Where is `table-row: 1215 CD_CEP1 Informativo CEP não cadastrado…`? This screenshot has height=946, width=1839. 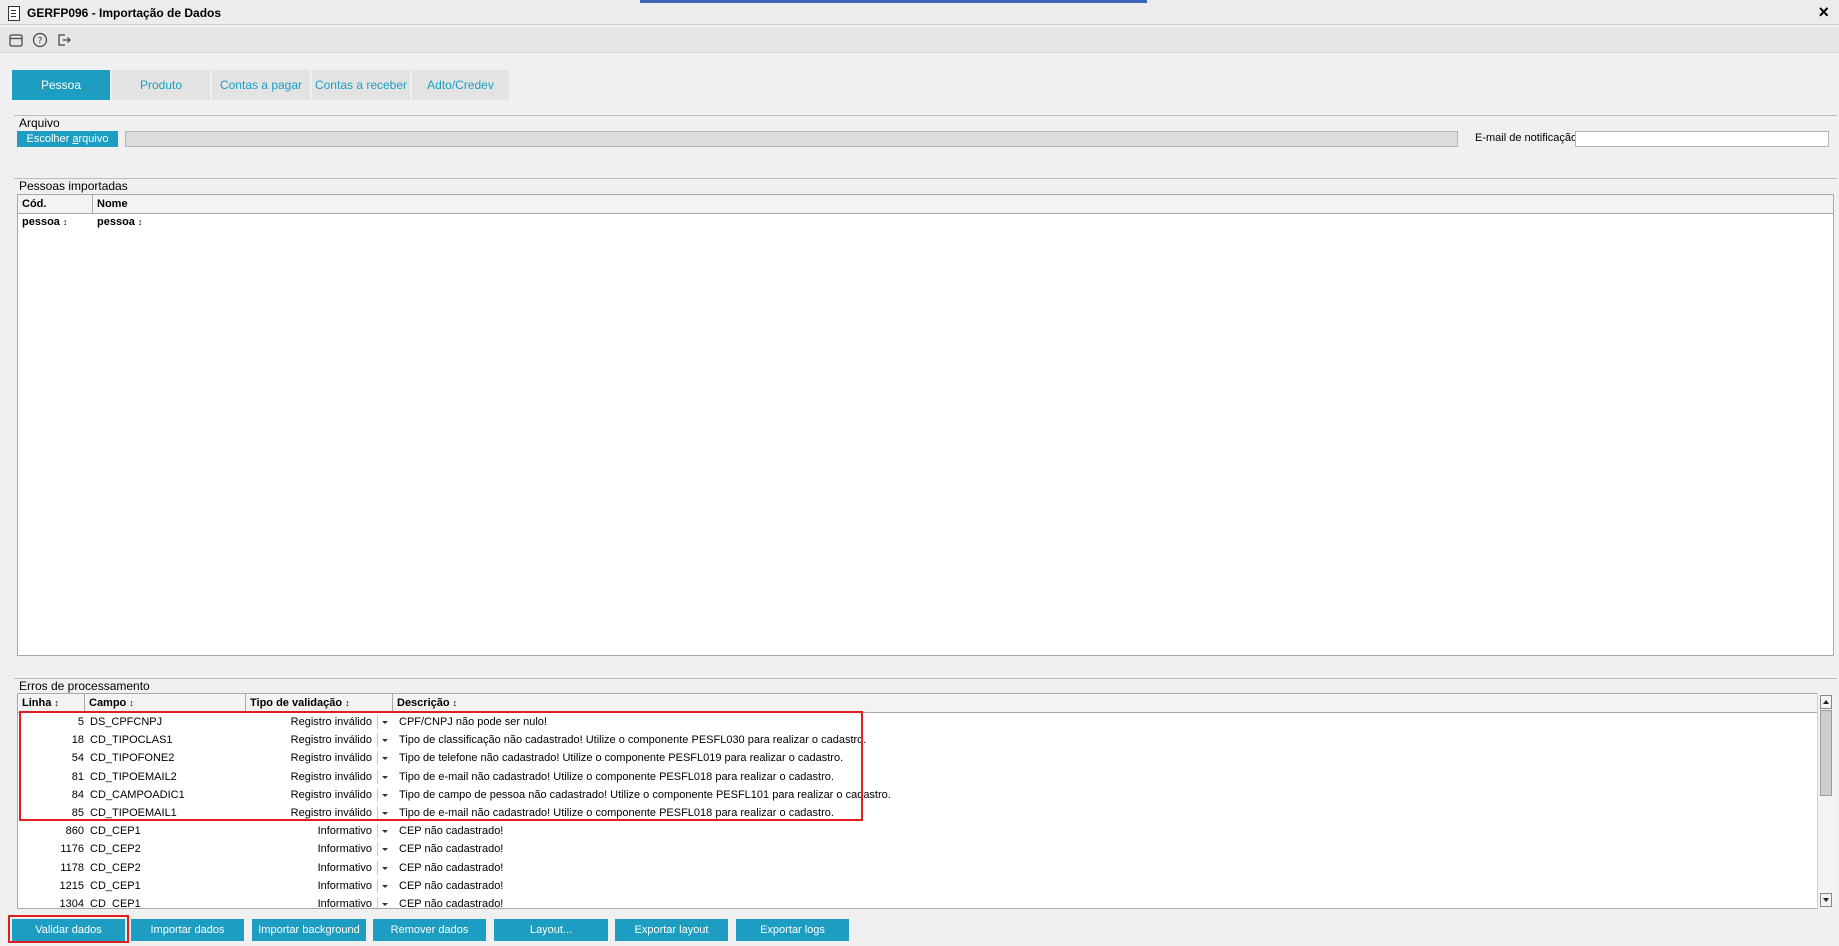
table-row: 1215 CD_CEP1 Informativo CEP não cadastrado… is located at coordinates (918, 886).